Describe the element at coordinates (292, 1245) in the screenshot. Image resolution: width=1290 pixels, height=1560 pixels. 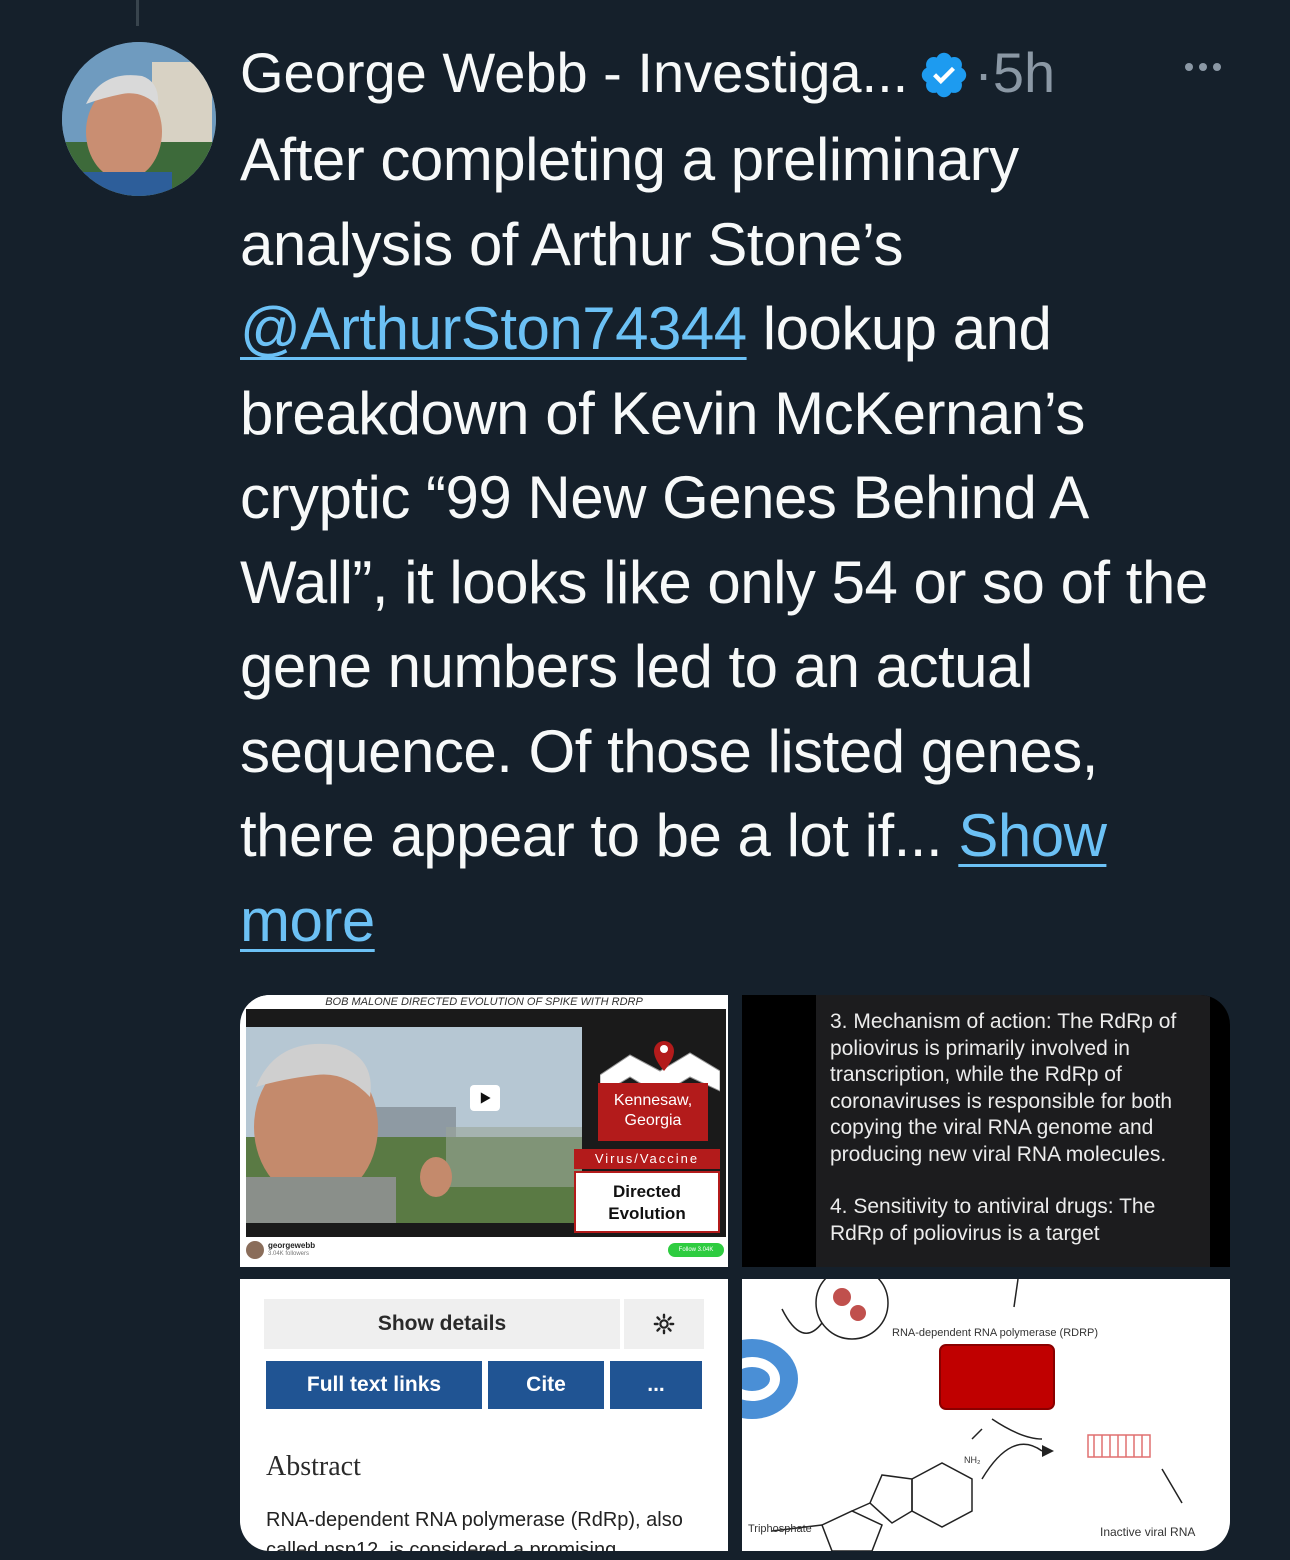
I see `video-username: georgewebb` at that location.